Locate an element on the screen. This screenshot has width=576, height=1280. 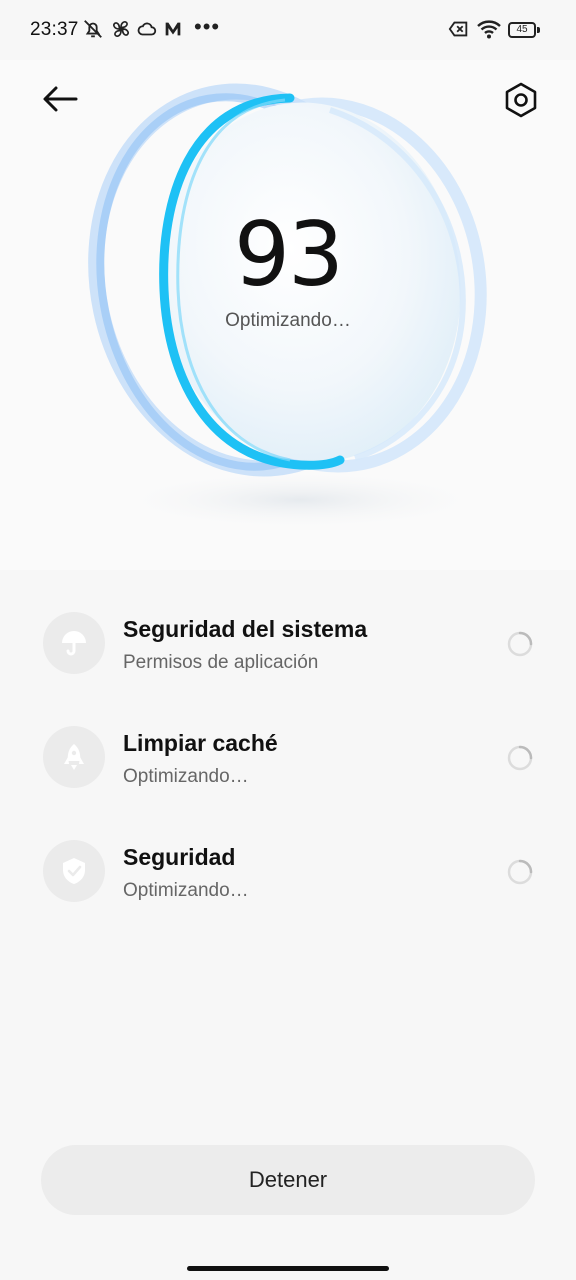
sim-error-icon is located at coordinates (458, 29).